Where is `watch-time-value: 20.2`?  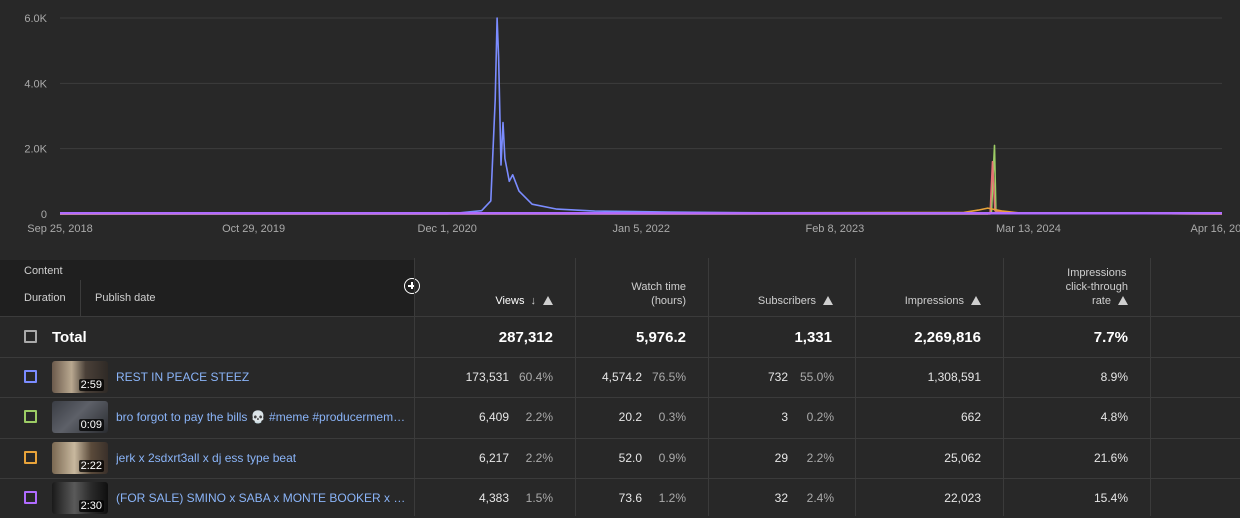 watch-time-value: 20.2 is located at coordinates (630, 417).